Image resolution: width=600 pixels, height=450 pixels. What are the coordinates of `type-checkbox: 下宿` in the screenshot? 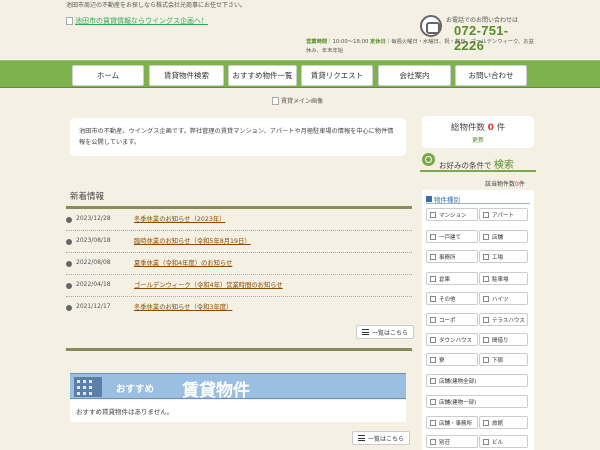 It's located at (503, 359).